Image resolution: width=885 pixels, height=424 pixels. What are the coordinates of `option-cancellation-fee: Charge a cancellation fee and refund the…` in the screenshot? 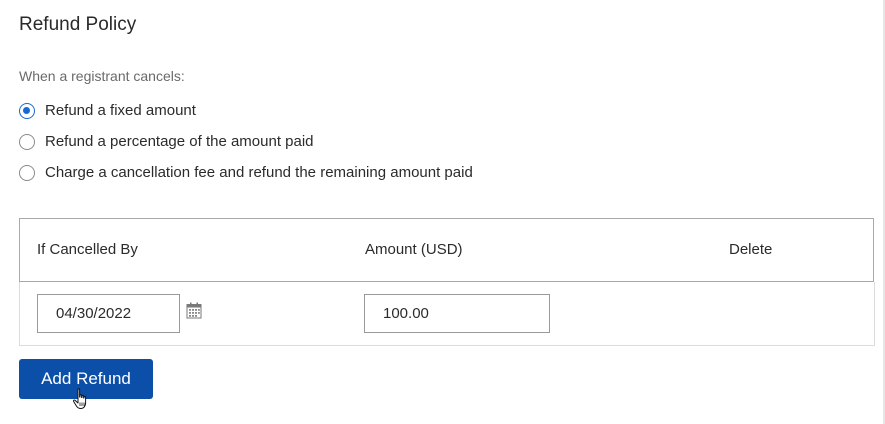 It's located at (246, 172).